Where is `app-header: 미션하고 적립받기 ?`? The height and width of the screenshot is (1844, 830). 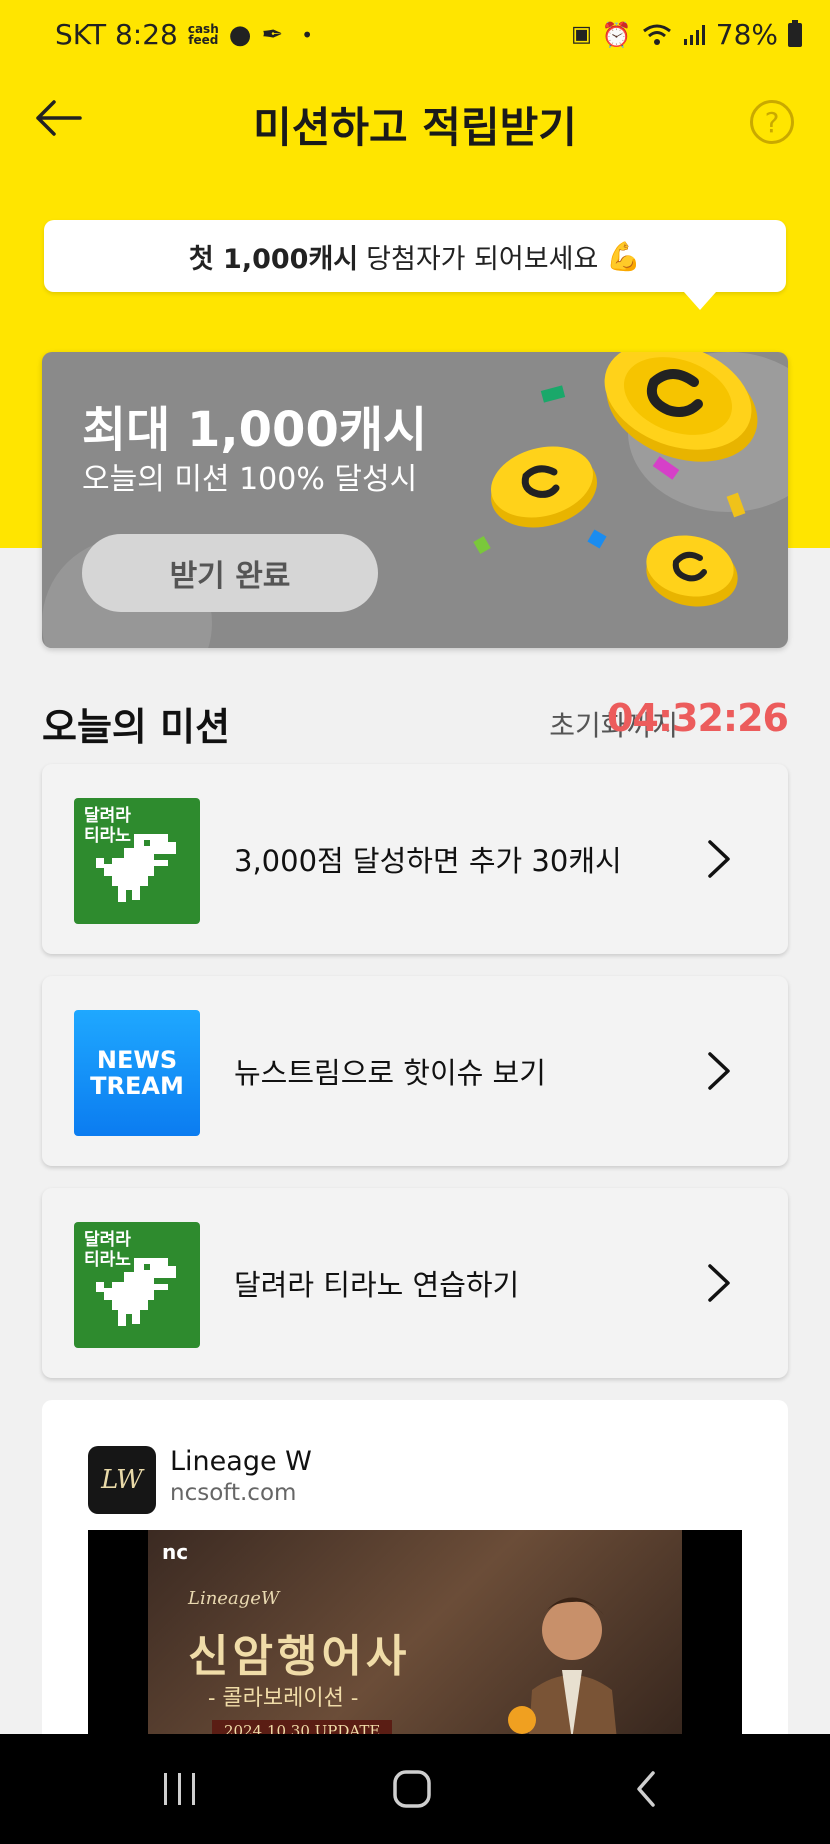 app-header: 미션하고 적립받기 ? is located at coordinates (415, 120).